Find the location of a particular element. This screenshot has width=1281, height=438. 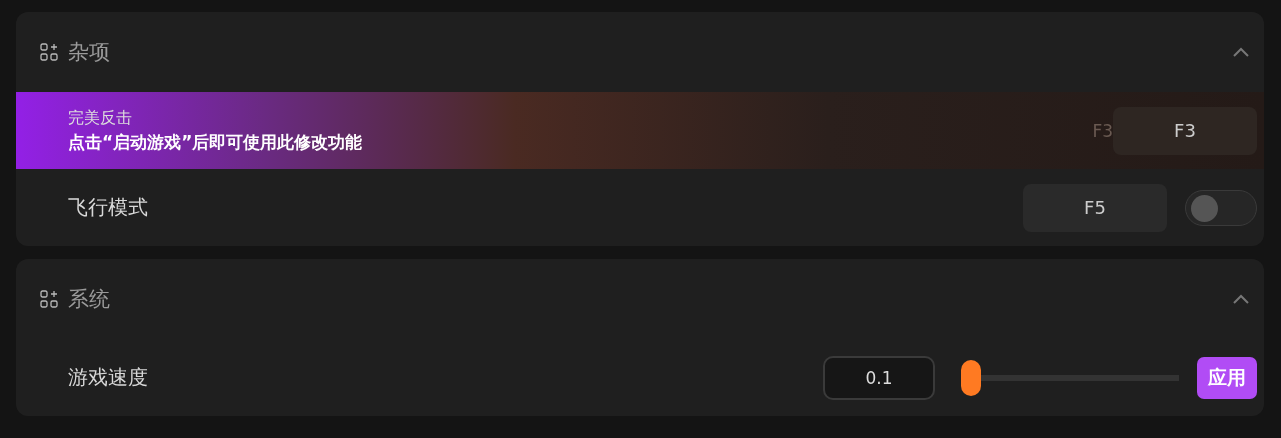

section-title: 系统 is located at coordinates (89, 299).